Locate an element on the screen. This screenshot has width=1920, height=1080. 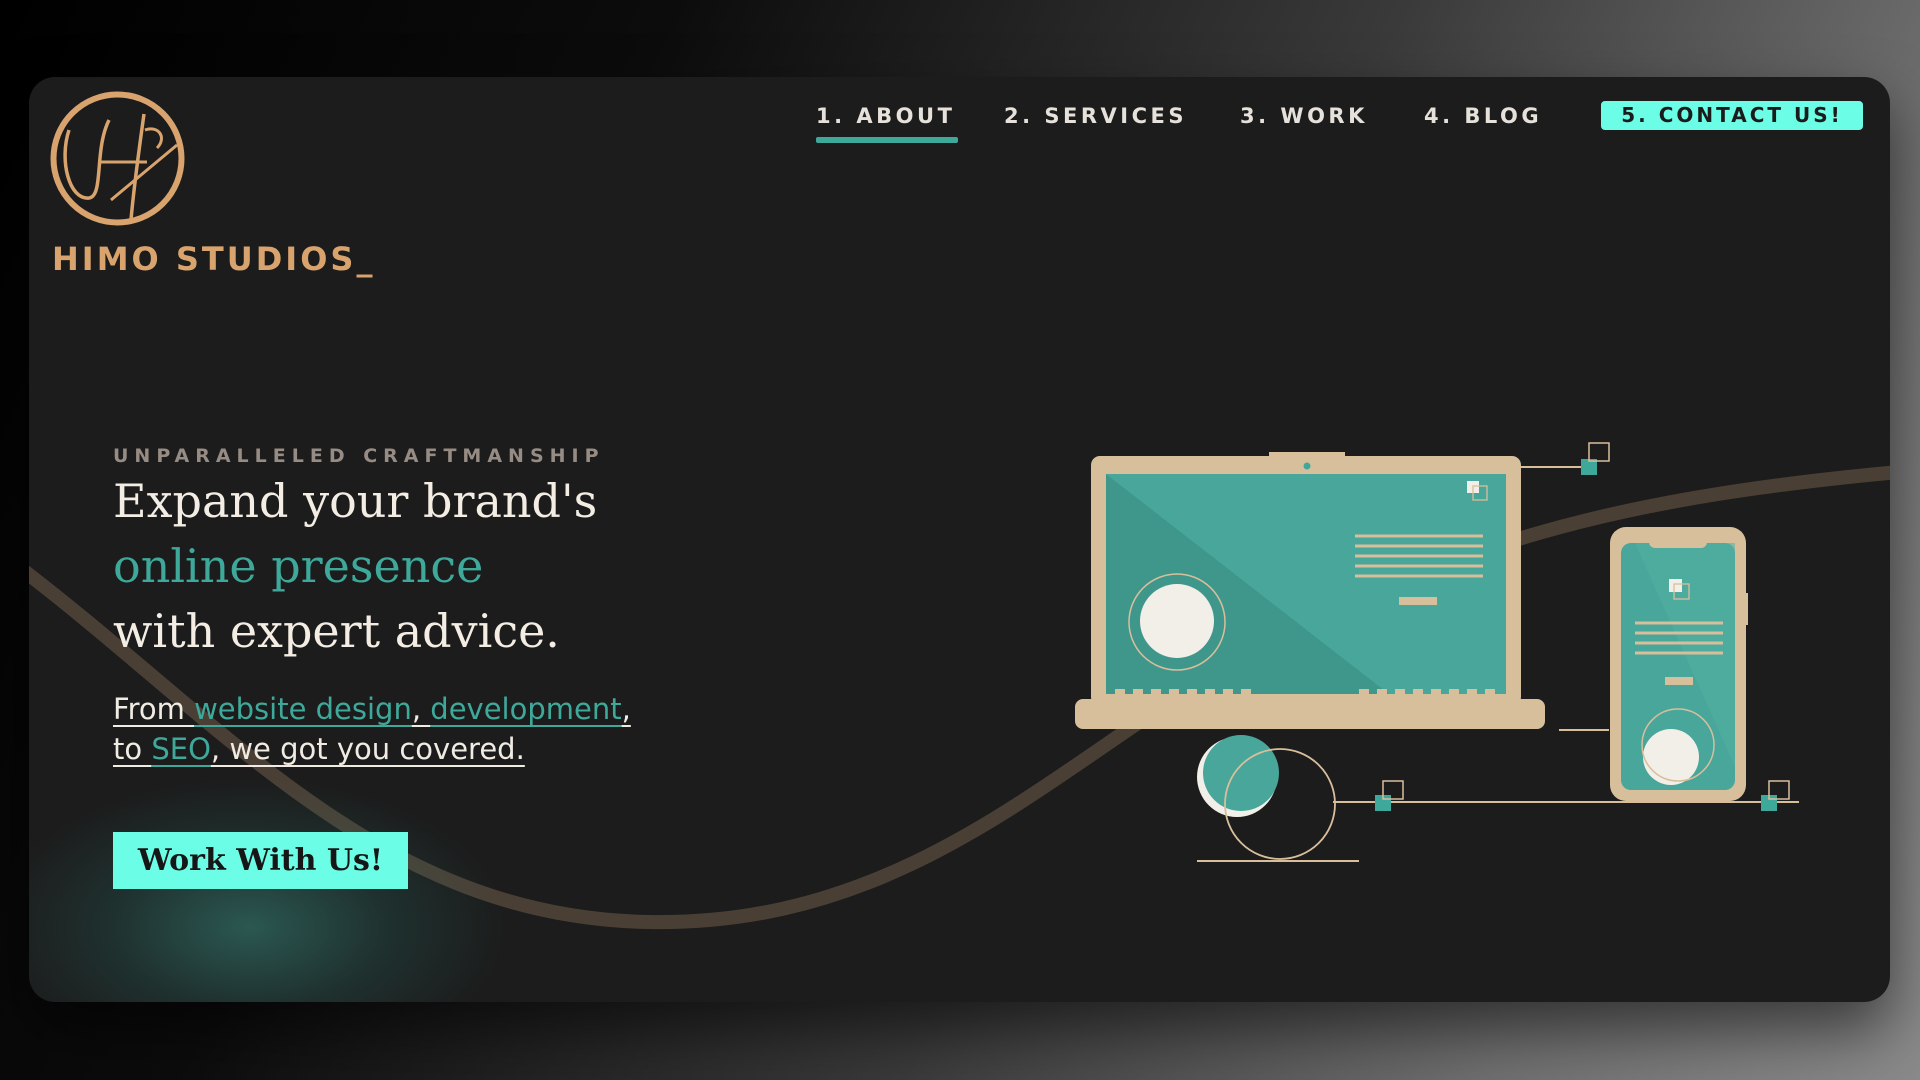
subcopy-row-2: to SEO, we got you covered. is located at coordinates (372, 749).